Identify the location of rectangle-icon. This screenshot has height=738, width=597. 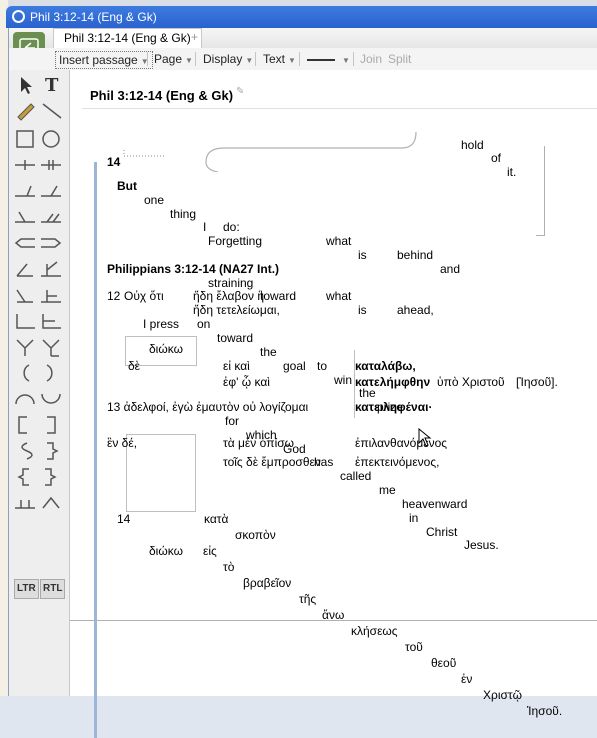
(26, 139).